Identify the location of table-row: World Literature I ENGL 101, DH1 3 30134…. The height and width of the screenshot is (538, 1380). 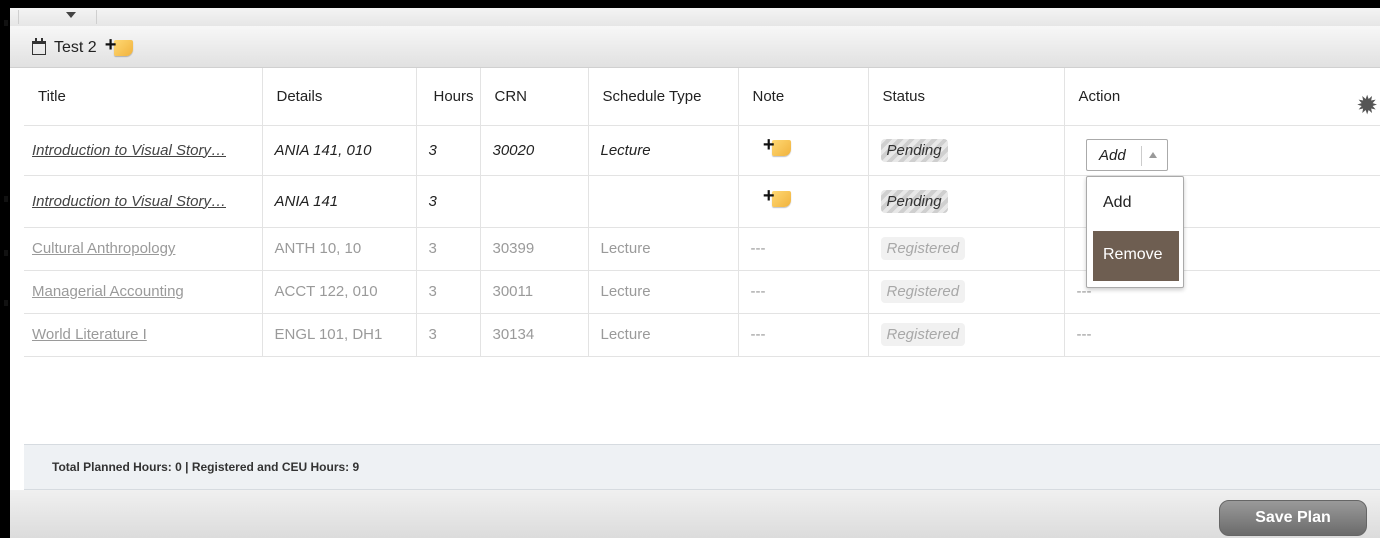
(702, 335).